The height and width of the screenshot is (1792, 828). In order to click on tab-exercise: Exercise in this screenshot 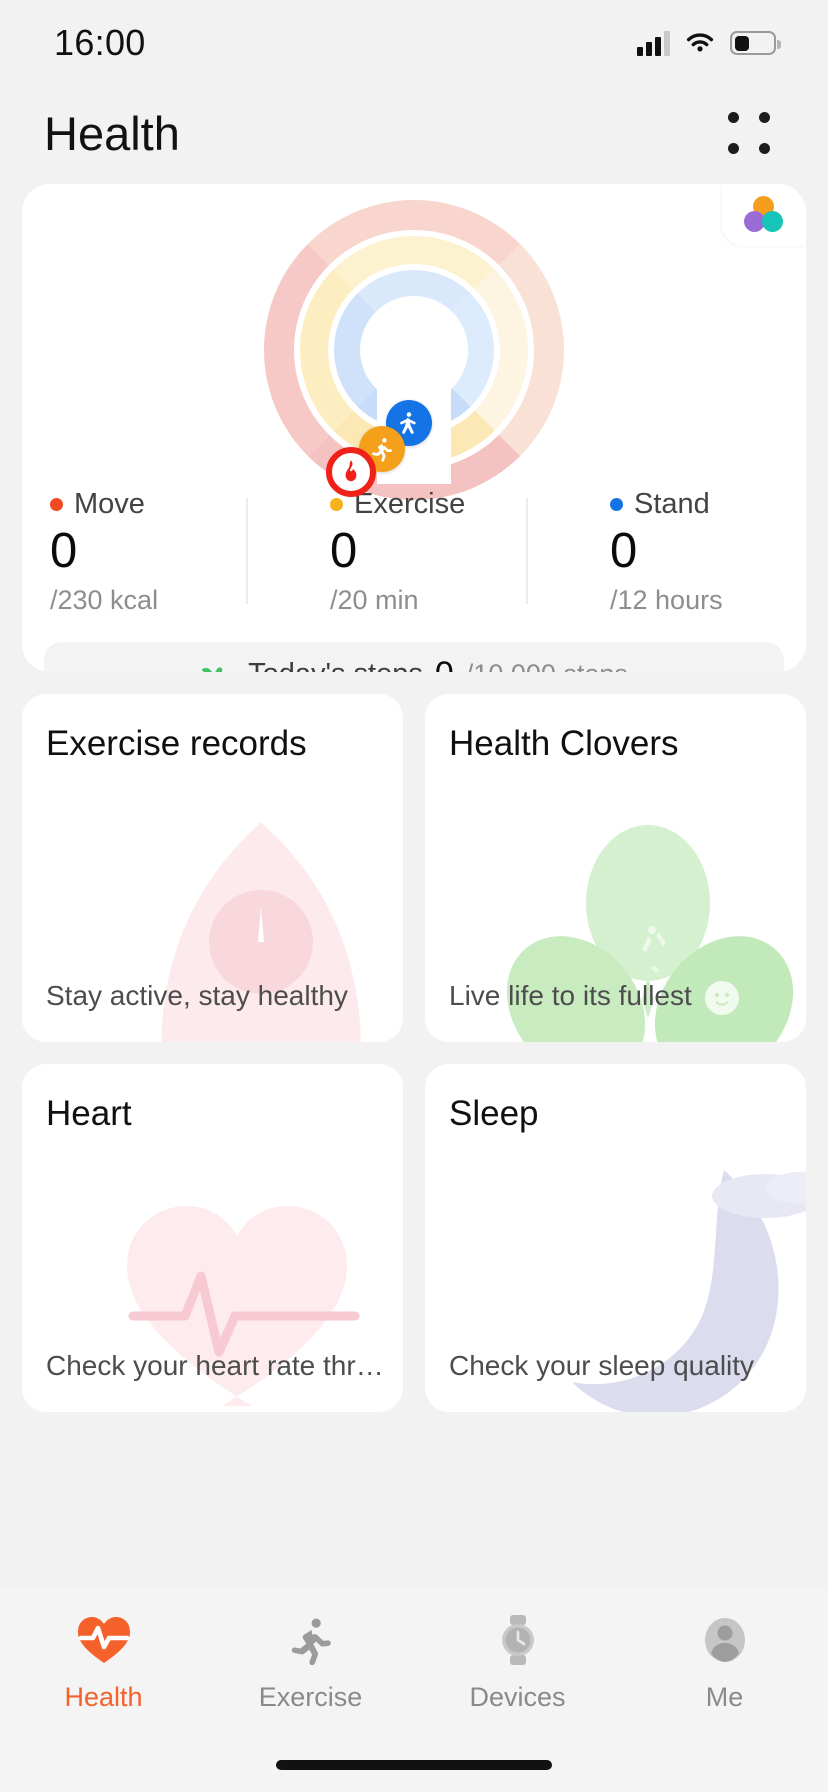, I will do `click(310, 1663)`.